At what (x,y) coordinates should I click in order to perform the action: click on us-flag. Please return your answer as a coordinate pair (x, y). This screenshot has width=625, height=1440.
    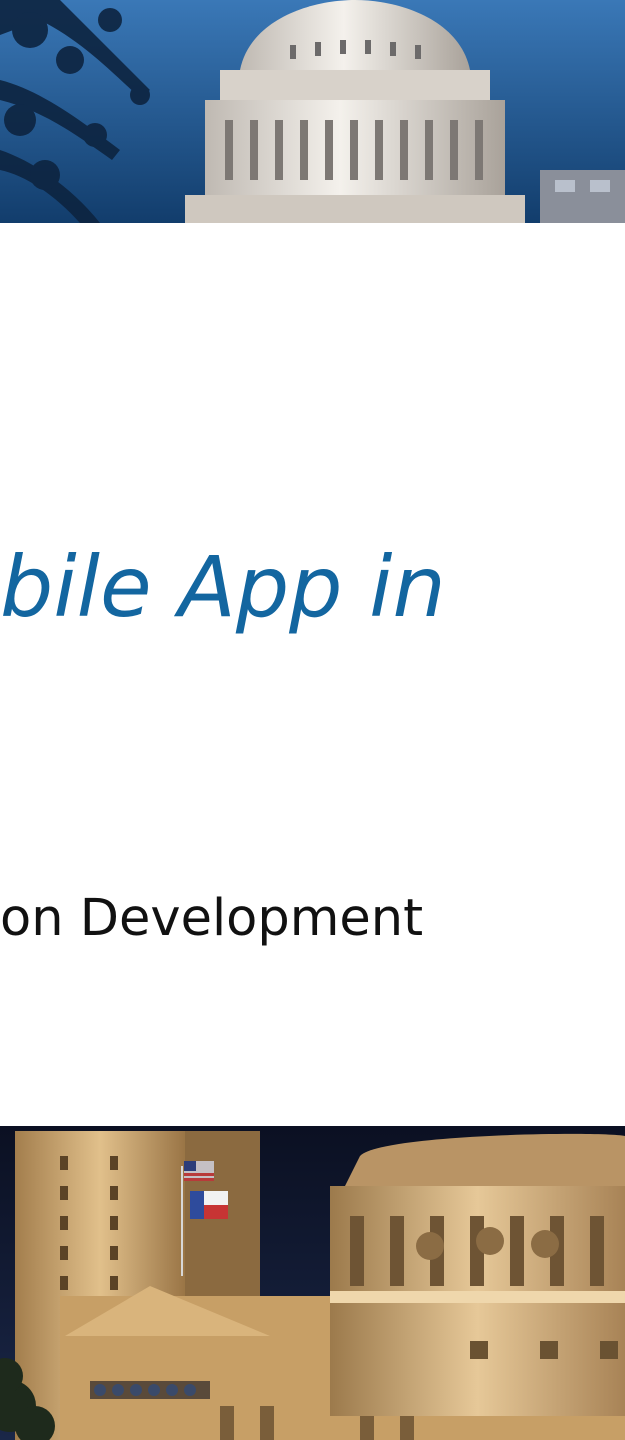
    Looking at the image, I should click on (199, 1171).